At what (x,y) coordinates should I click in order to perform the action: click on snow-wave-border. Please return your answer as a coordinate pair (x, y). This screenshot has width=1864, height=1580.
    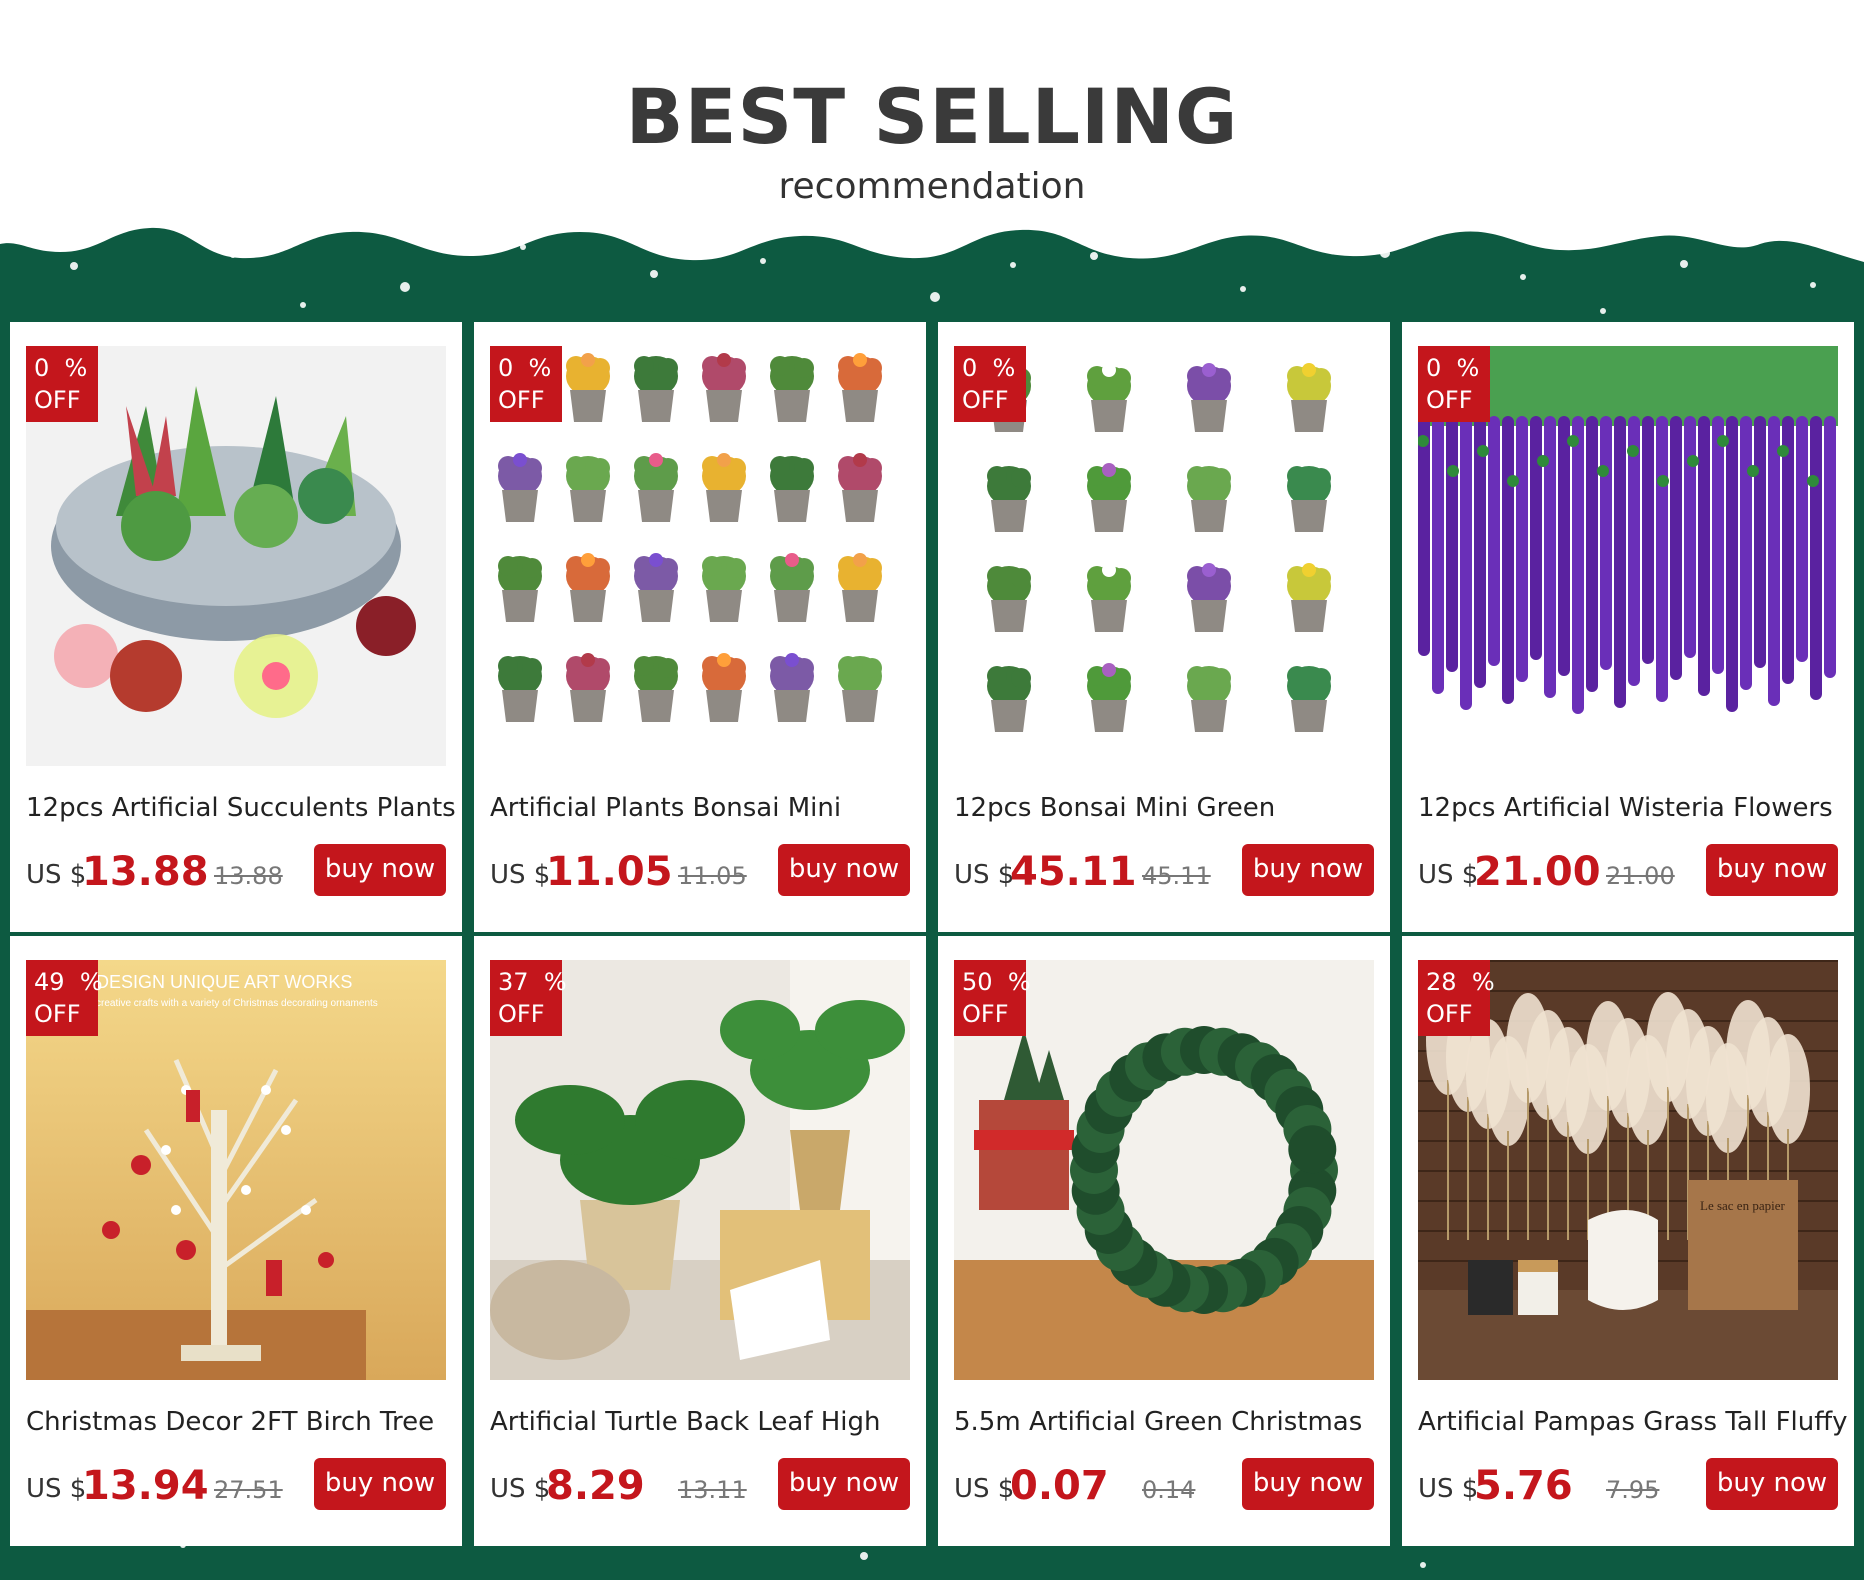
    Looking at the image, I should click on (932, 242).